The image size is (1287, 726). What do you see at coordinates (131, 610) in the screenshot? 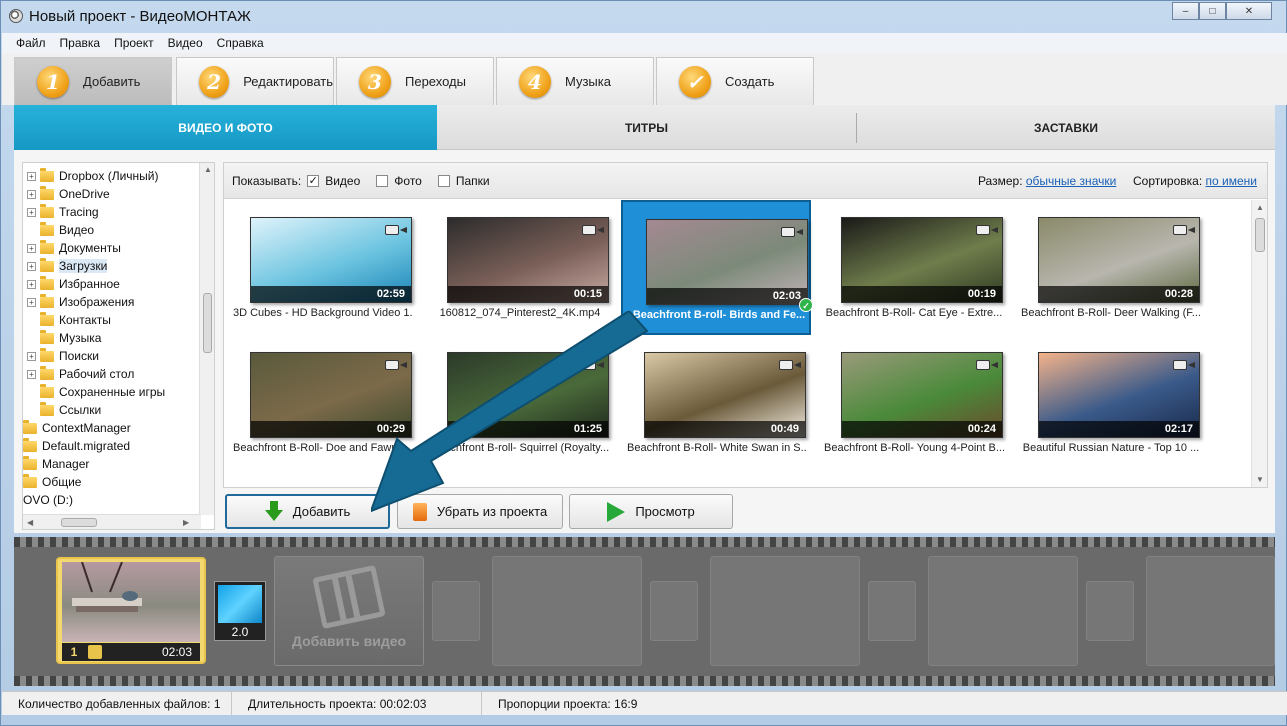
I see `storyboard-clip: 1 02:03` at bounding box center [131, 610].